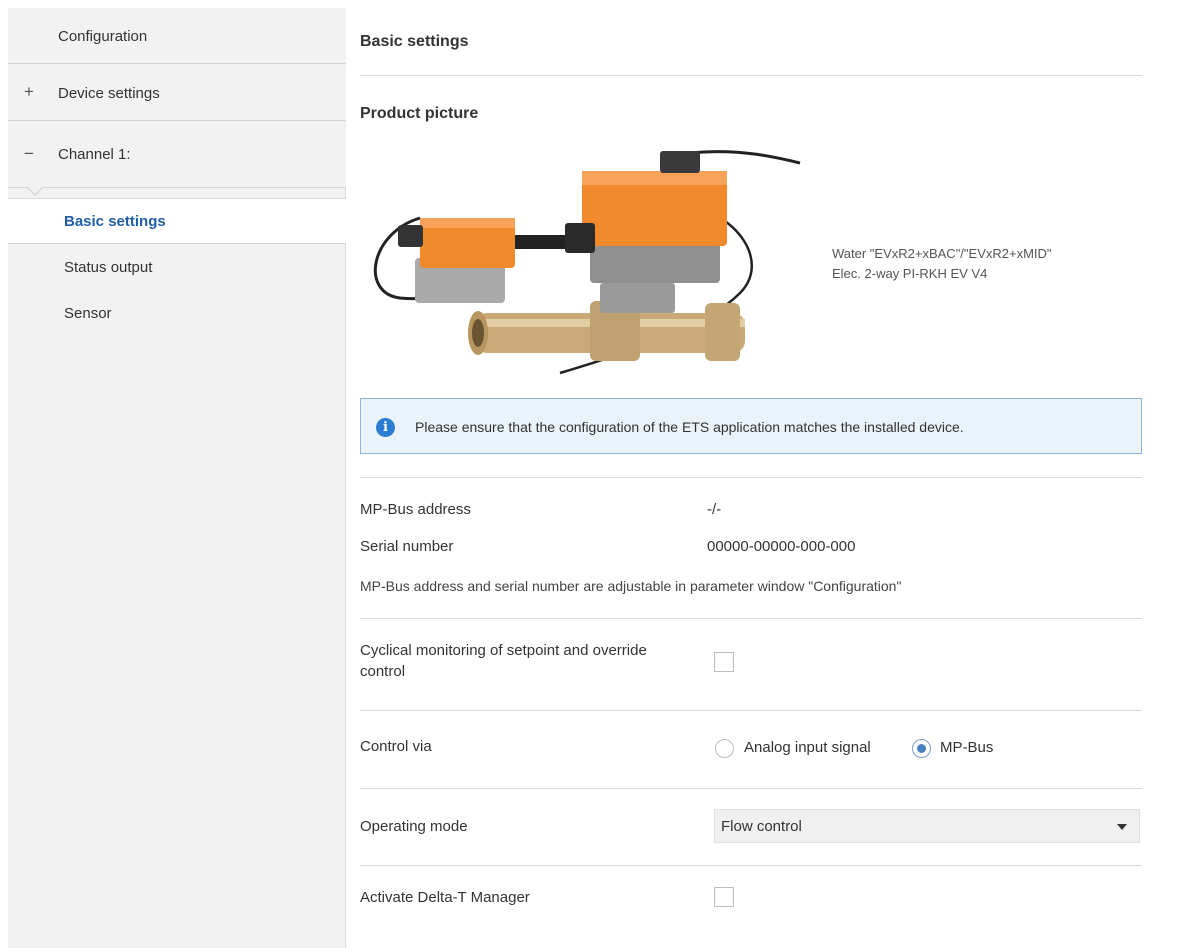  Describe the element at coordinates (35, 190) in the screenshot. I see `tree-pointer-fill` at that location.